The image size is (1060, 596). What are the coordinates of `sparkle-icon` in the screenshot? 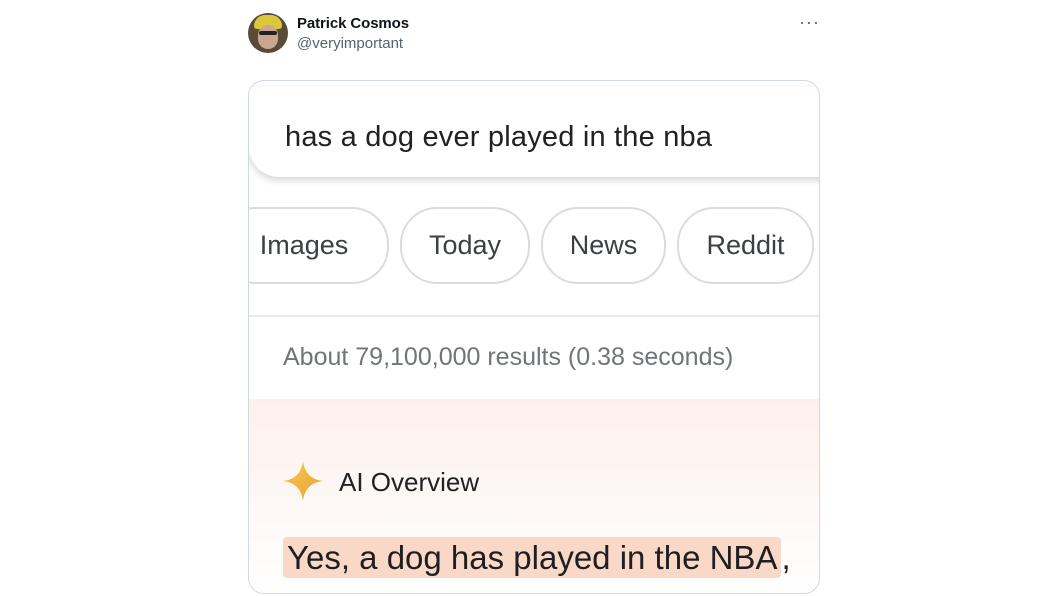 It's located at (303, 481).